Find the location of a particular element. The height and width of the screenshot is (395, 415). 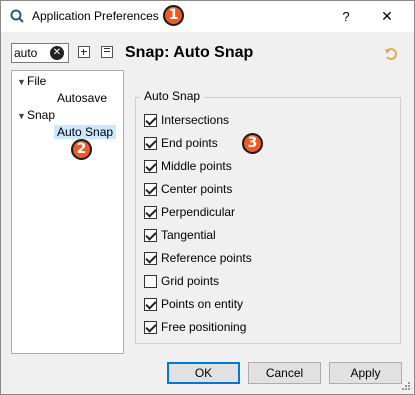

checkbox-label: Free positioning is located at coordinates (204, 327).